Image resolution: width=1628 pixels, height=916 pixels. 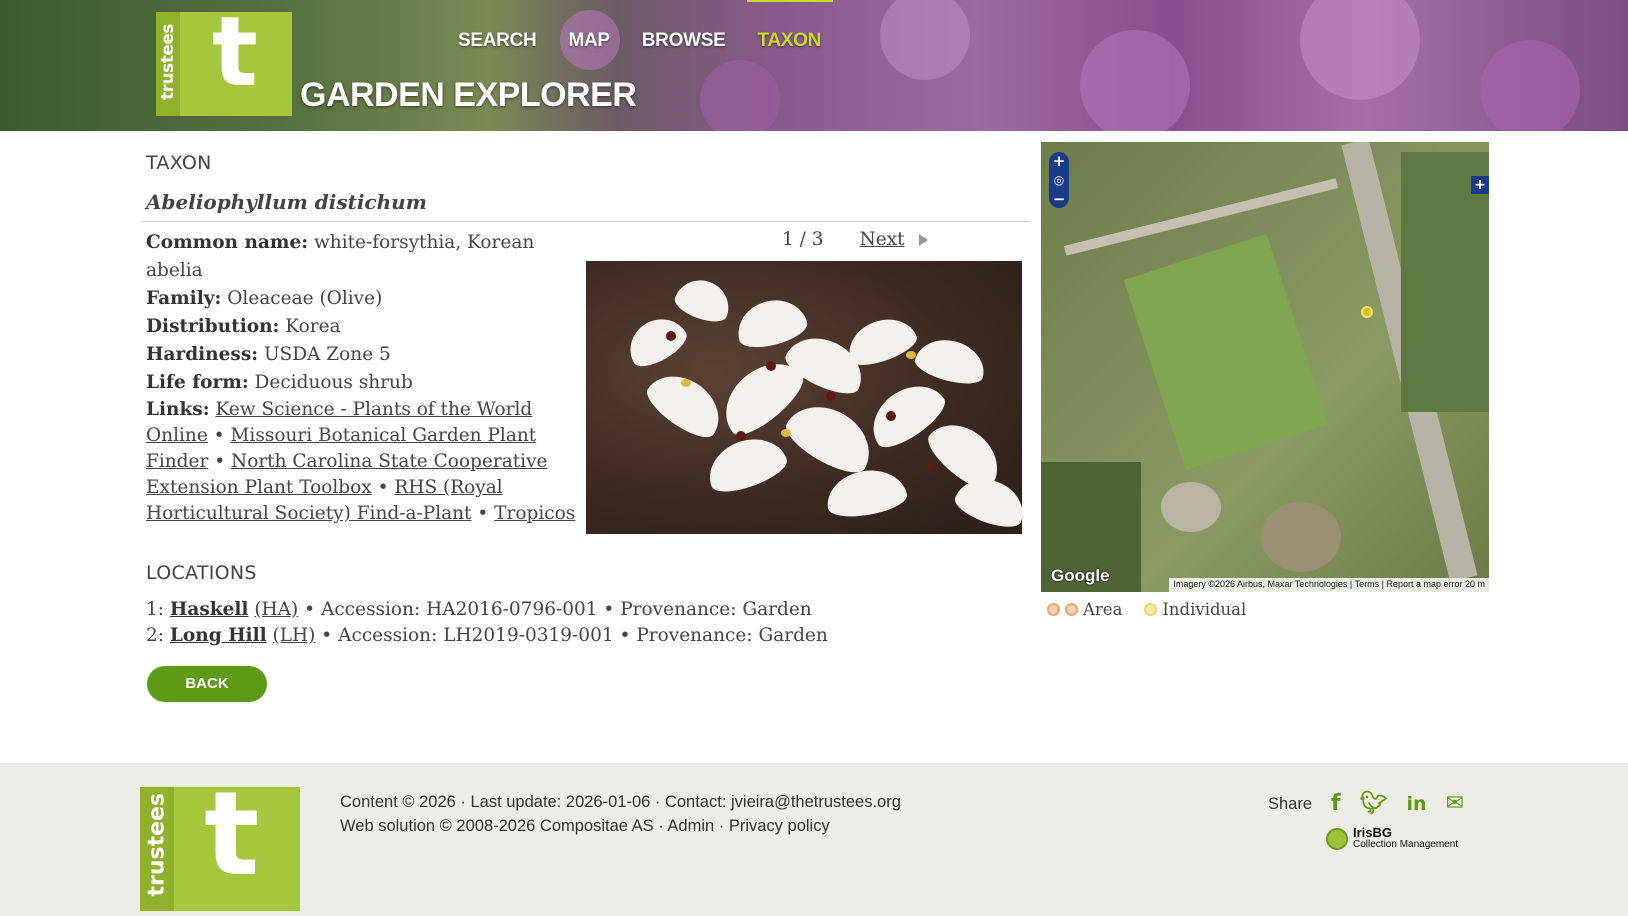 I want to click on fact-family: Family: Oleaceae (Olive), so click(x=362, y=299).